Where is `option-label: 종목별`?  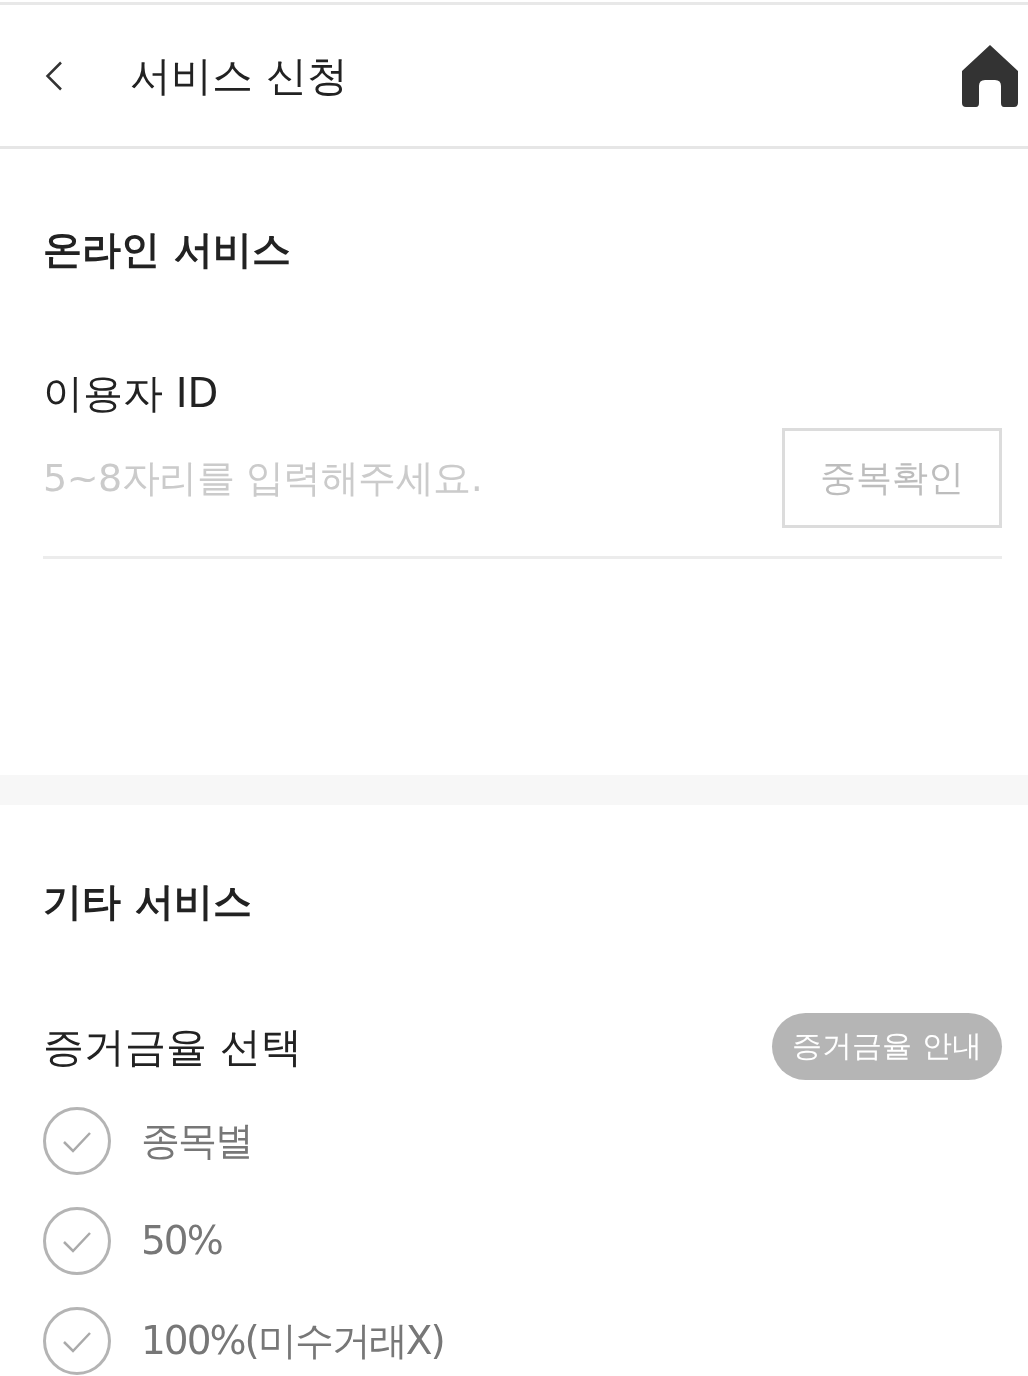
option-label: 종목별 is located at coordinates (196, 1141).